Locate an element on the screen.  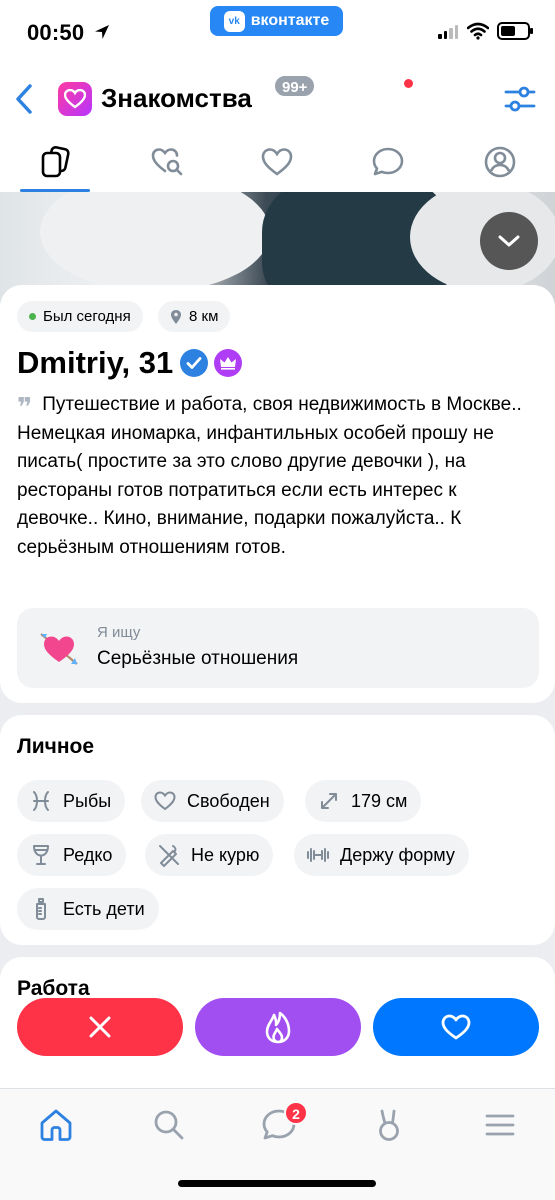
battery-icon is located at coordinates (515, 31).